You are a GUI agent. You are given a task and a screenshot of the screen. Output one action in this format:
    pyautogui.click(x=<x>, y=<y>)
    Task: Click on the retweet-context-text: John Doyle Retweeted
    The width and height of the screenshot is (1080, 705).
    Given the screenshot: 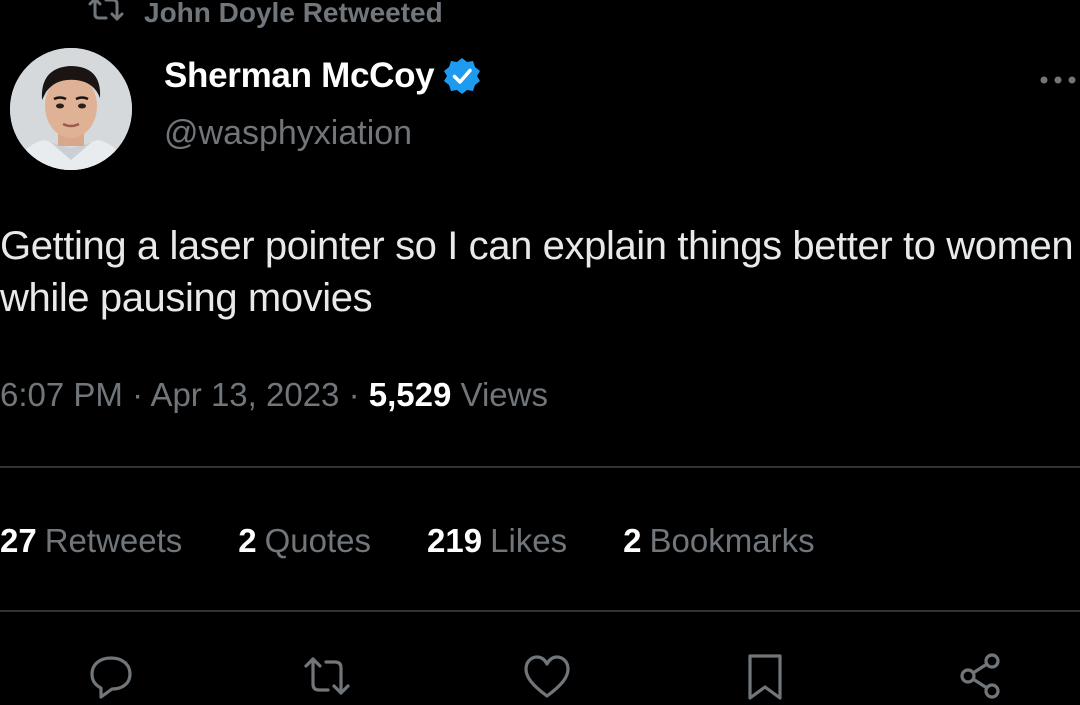 What is the action you would take?
    pyautogui.click(x=293, y=14)
    